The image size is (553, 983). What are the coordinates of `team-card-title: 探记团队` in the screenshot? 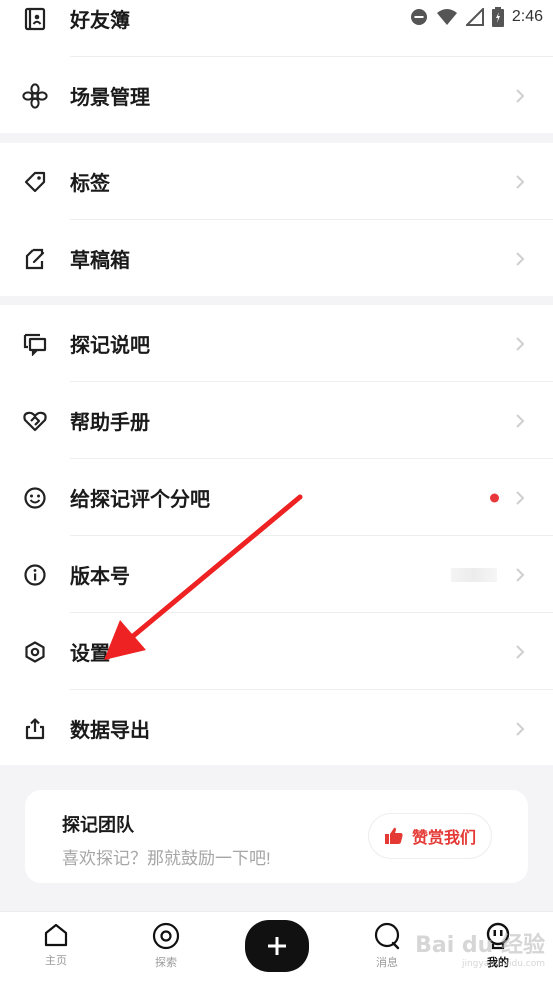 It's located at (98, 825).